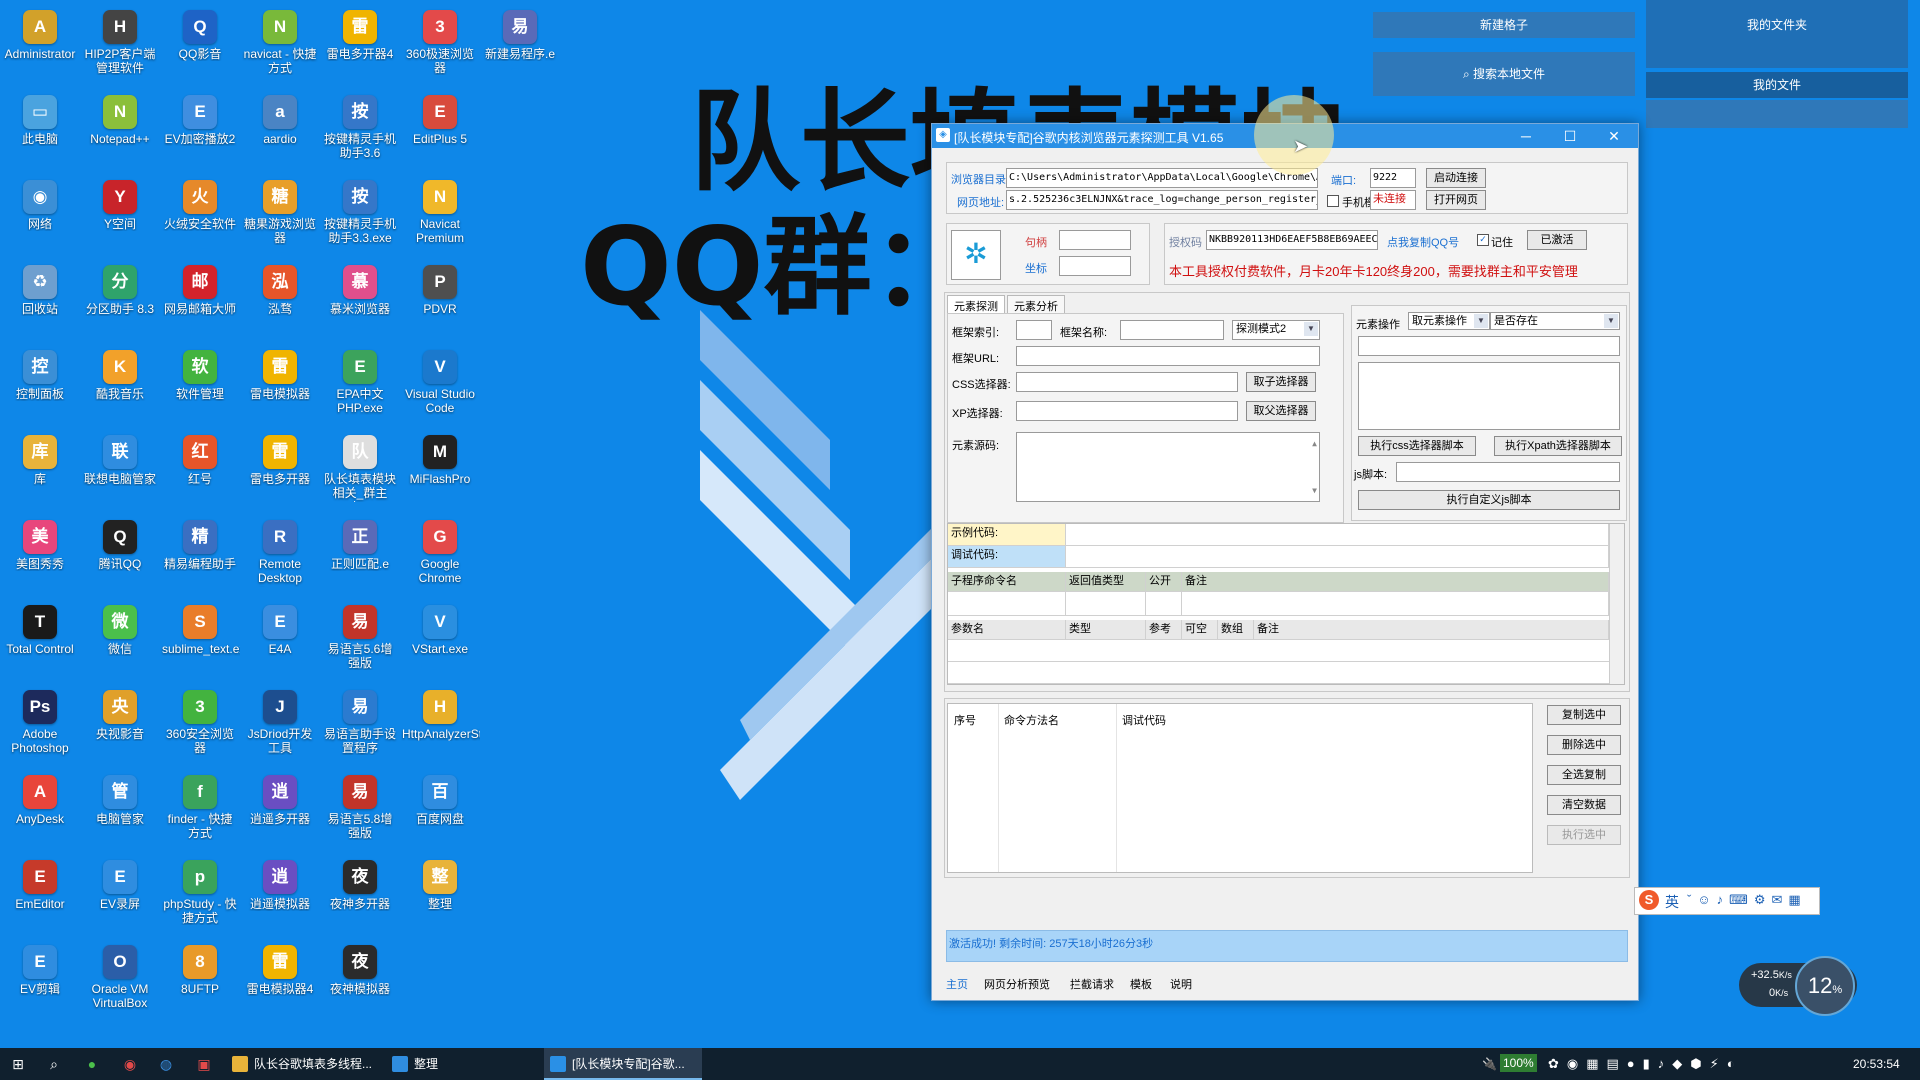 This screenshot has height=1080, width=1920. I want to click on desktop-icon: K 酷我音乐, so click(120, 383).